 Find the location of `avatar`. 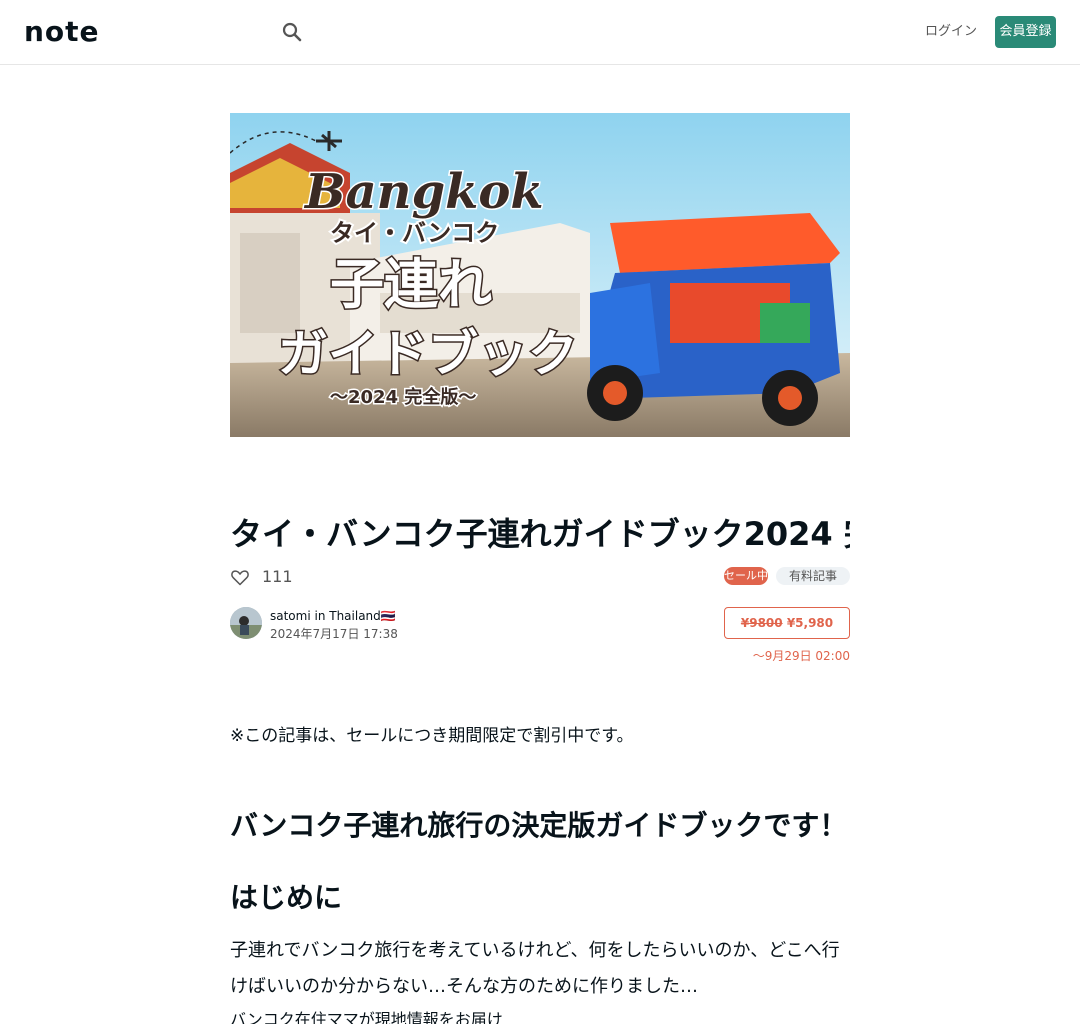

avatar is located at coordinates (246, 623).